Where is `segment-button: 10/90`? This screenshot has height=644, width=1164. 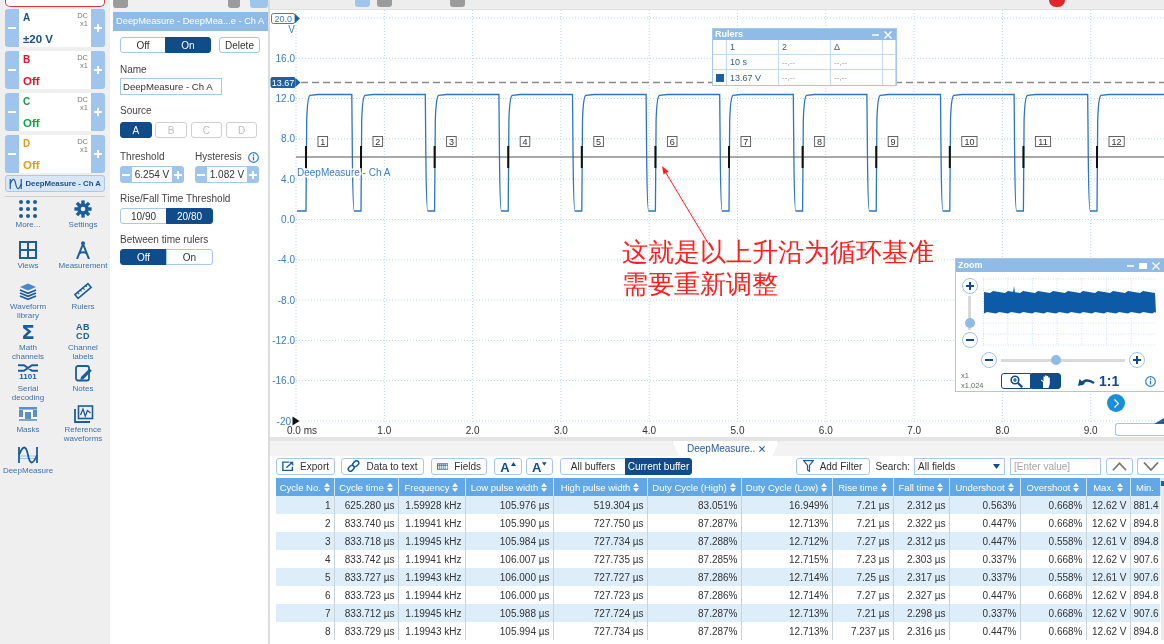 segment-button: 10/90 is located at coordinates (143, 216).